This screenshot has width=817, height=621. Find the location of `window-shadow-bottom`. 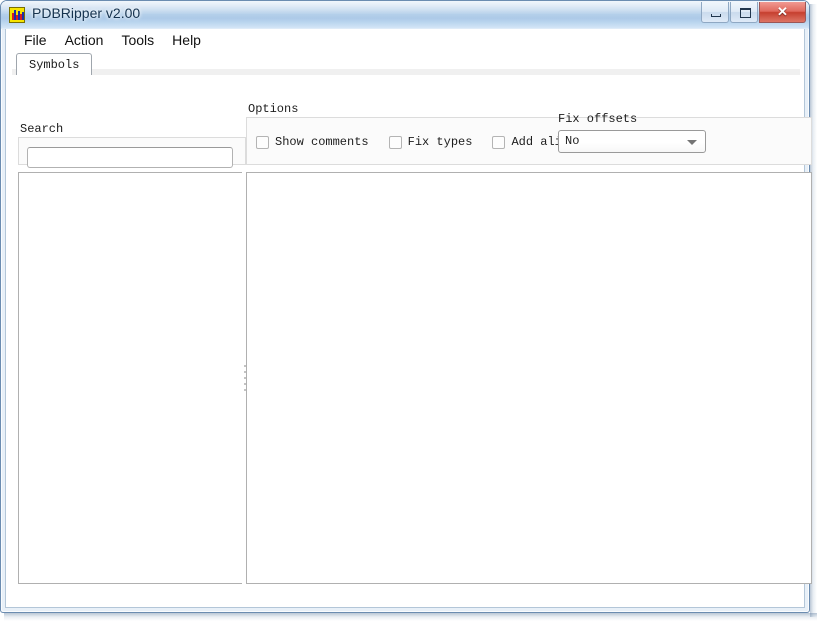

window-shadow-bottom is located at coordinates (410, 617).